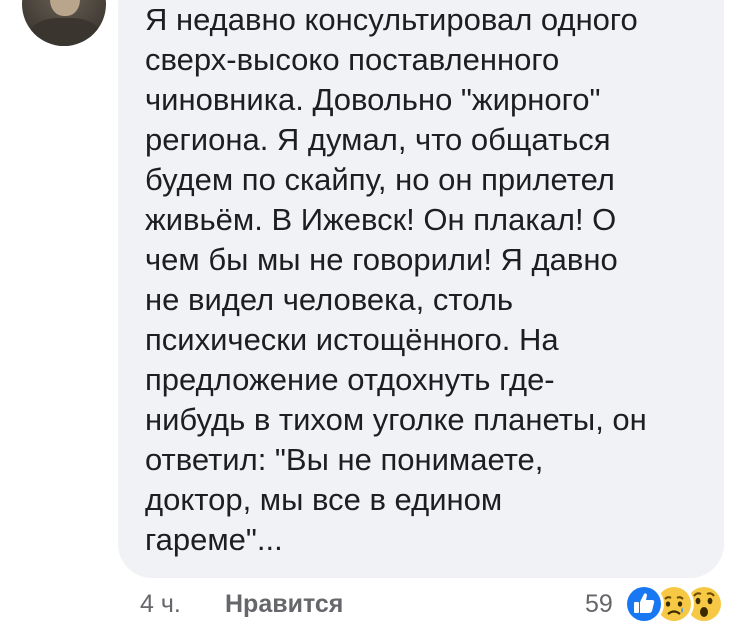 The height and width of the screenshot is (634, 741). I want to click on comment-line: чиновника. Довольно "жирного", so click(373, 99).